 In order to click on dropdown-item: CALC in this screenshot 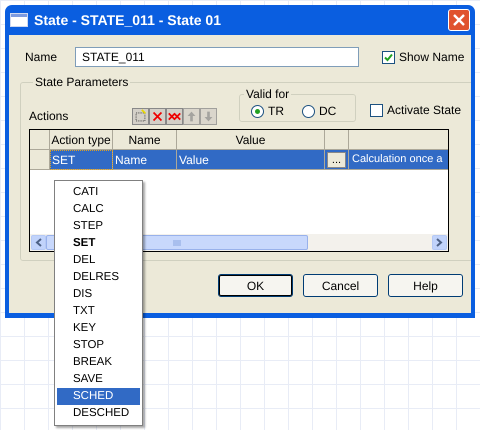, I will do `click(98, 209)`.